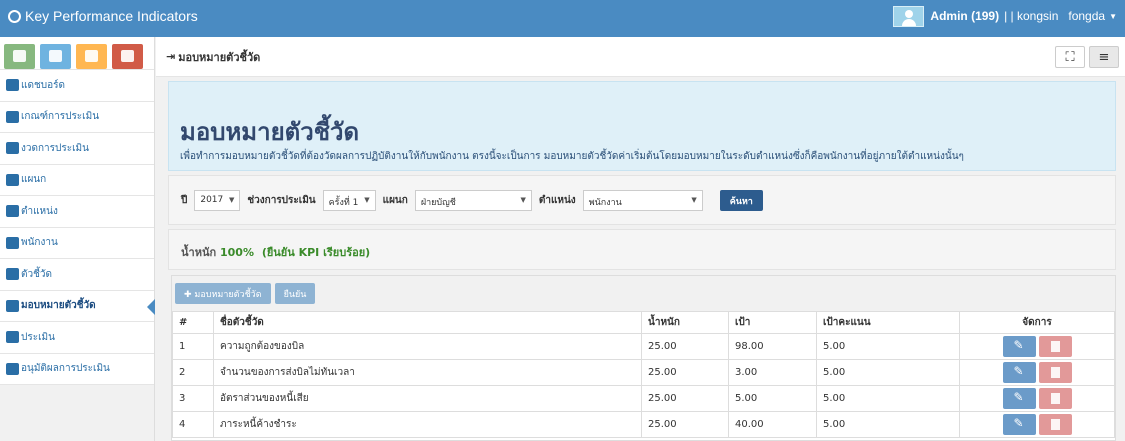 Image resolution: width=1125 pixels, height=441 pixels. Describe the element at coordinates (77, 149) in the screenshot. I see `sidebar-item-period: งวดการประเมิน` at that location.